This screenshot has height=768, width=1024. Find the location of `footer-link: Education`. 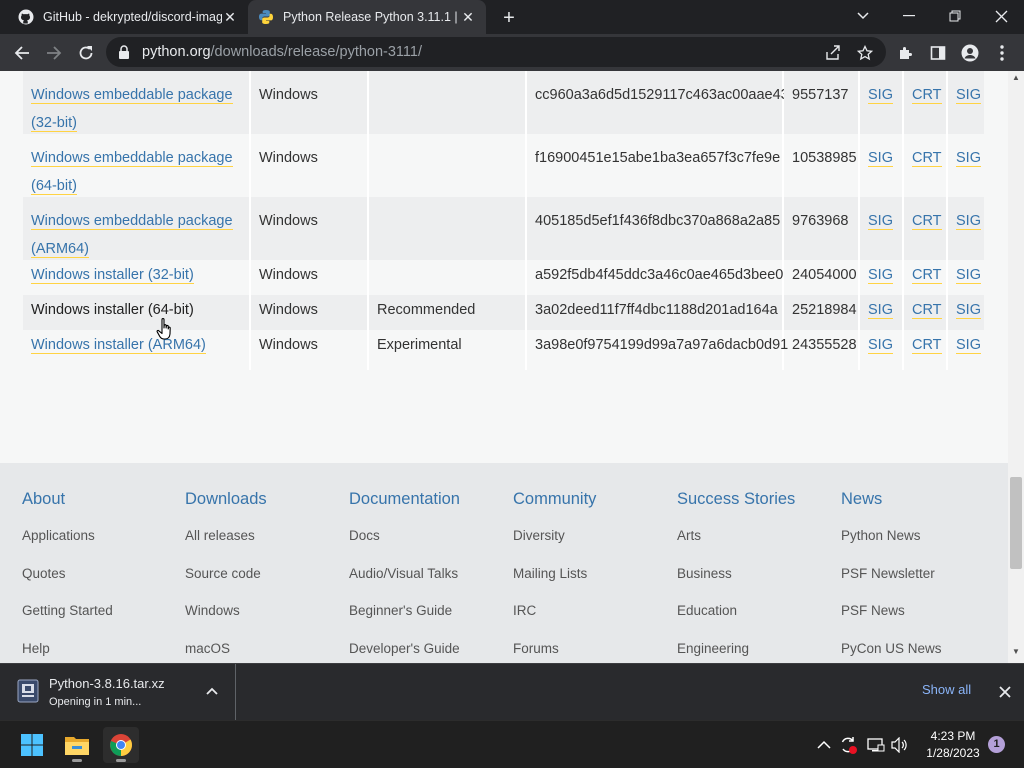

footer-link: Education is located at coordinates (757, 618).